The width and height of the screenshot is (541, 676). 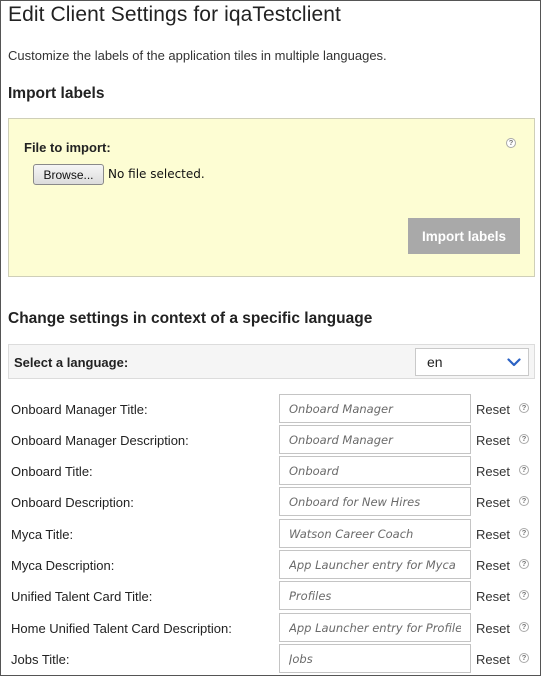 What do you see at coordinates (270, 534) in the screenshot?
I see `field-row-myca-title: Myca Title: Reset ?` at bounding box center [270, 534].